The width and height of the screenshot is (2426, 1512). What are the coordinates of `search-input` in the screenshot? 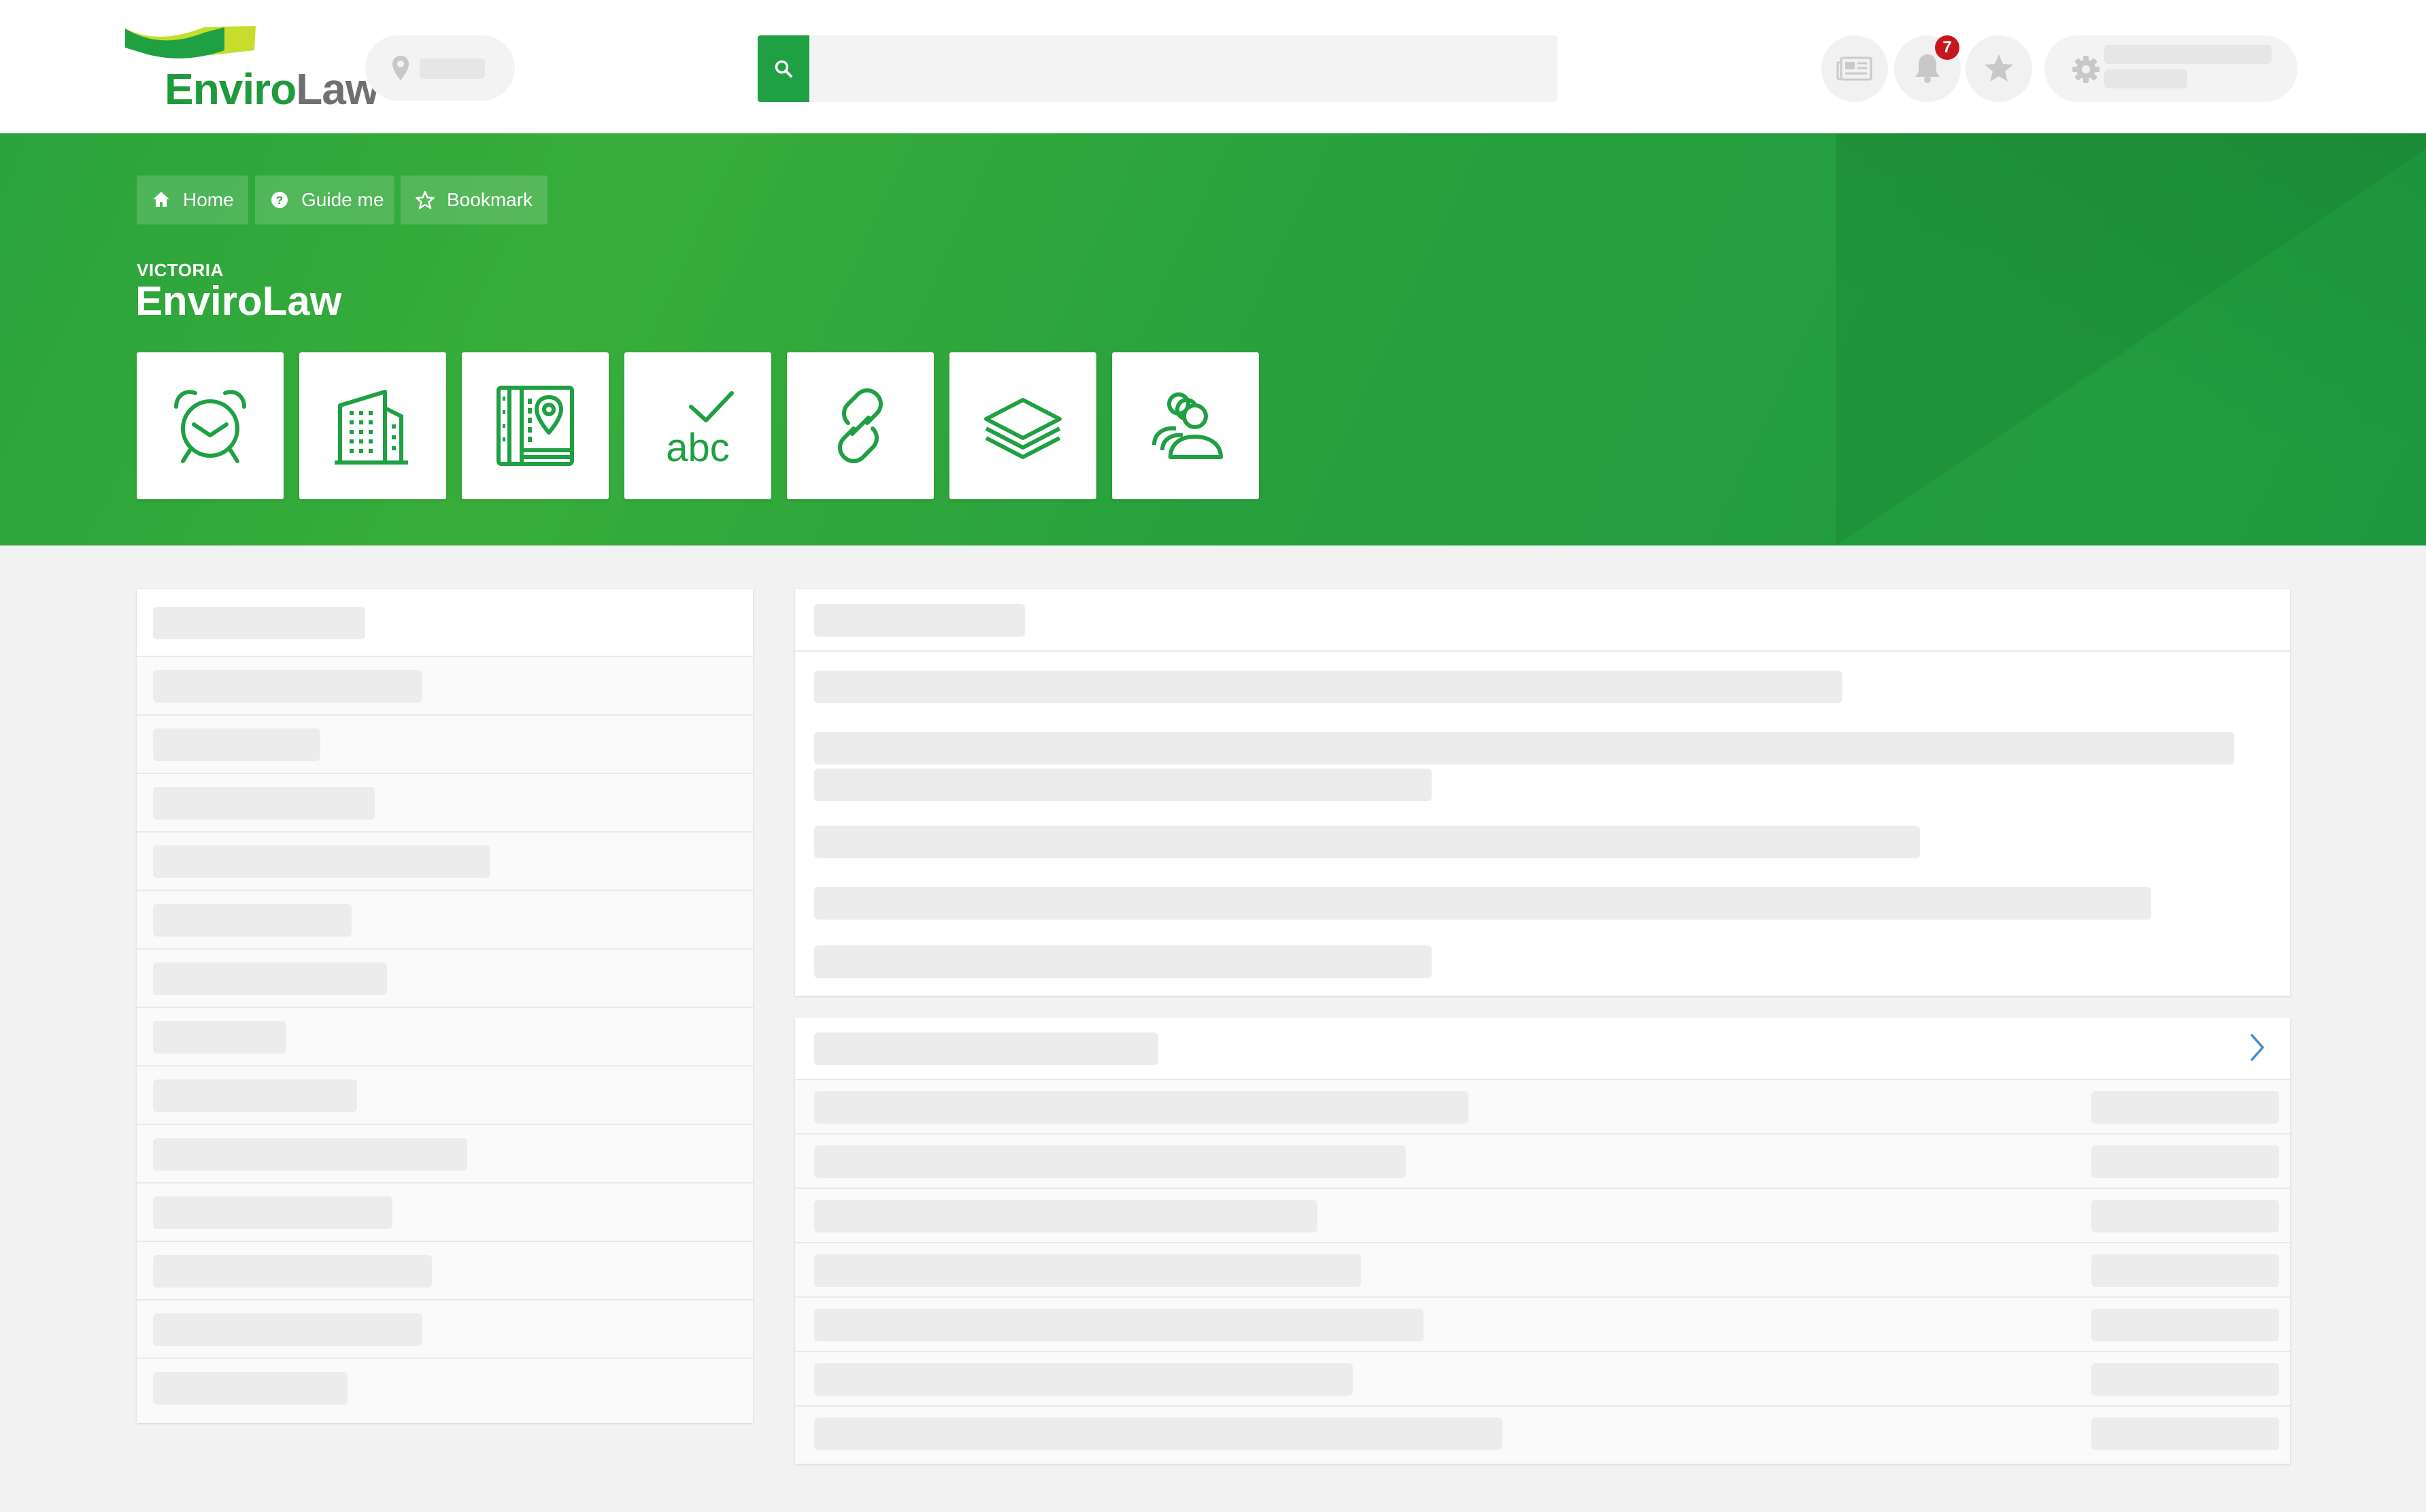 It's located at (1183, 68).